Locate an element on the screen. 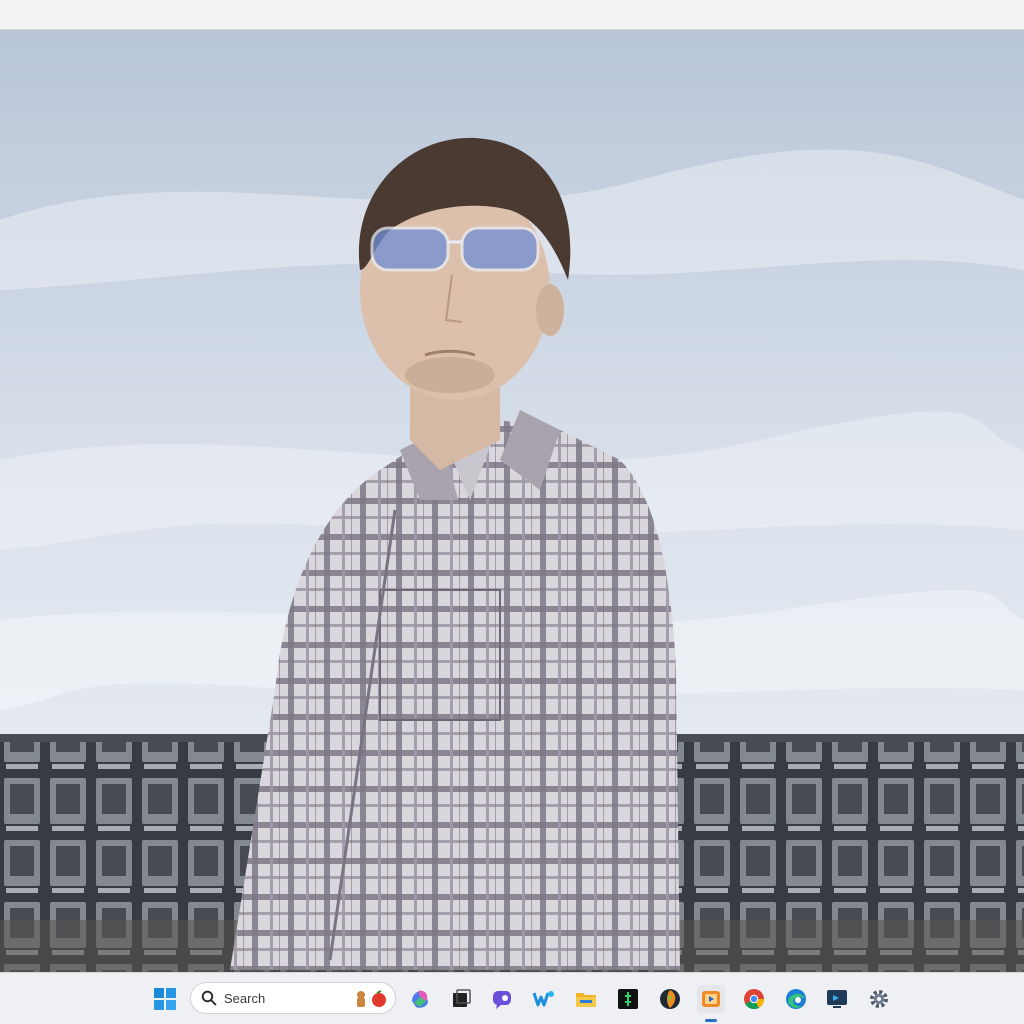  chrome-button is located at coordinates (754, 999).